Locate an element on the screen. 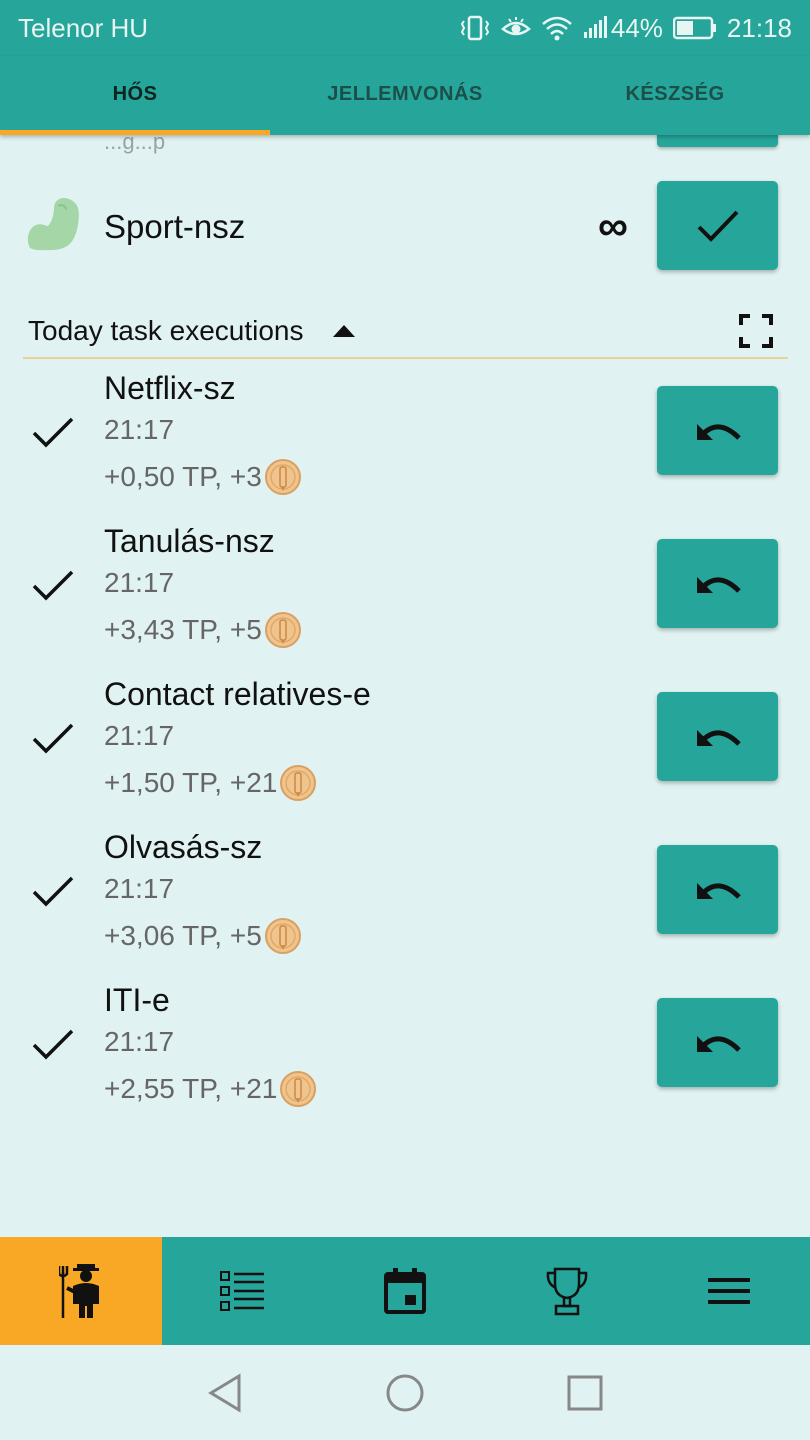 The image size is (810, 1440). battery-percent: 44% is located at coordinates (636, 27).